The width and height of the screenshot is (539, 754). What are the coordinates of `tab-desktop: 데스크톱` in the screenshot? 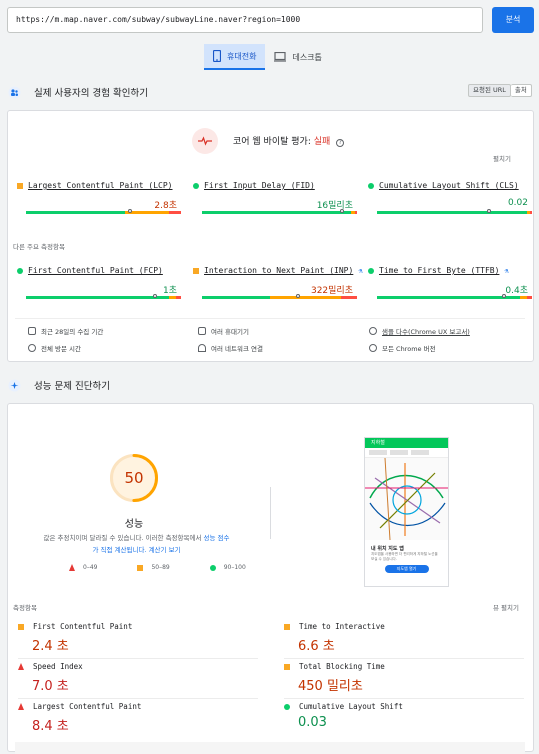 It's located at (297, 57).